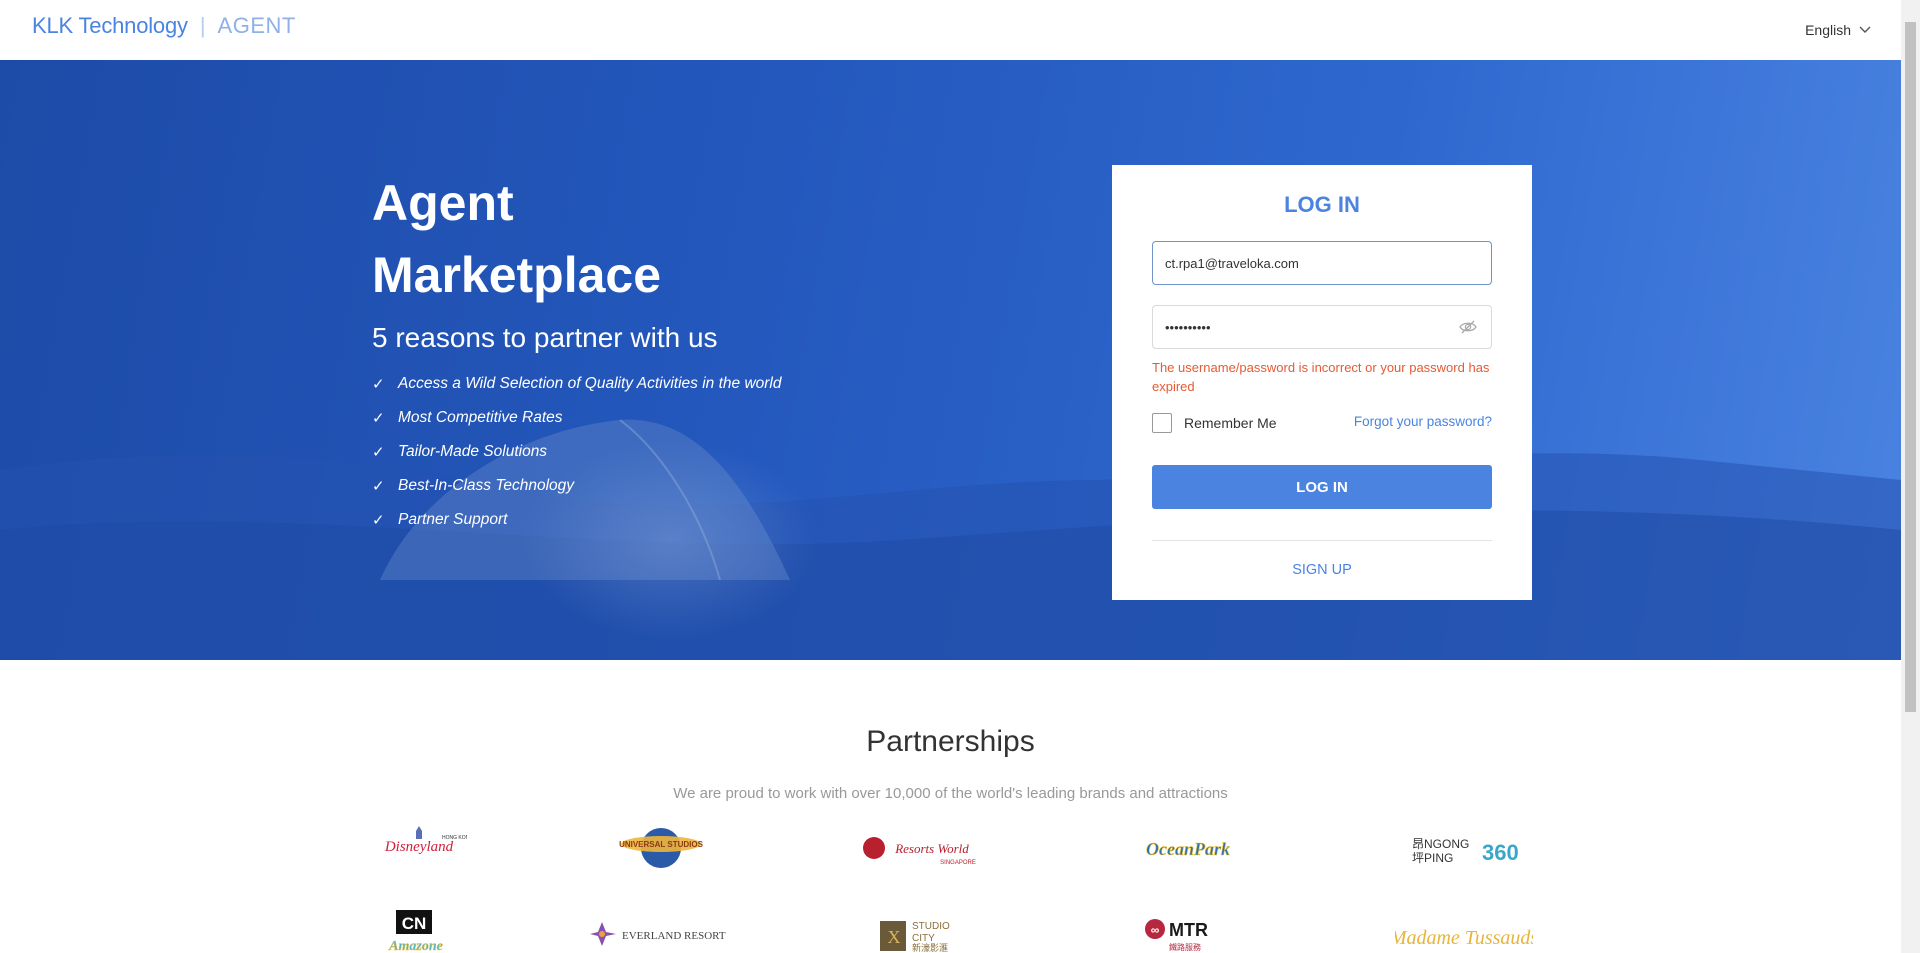  I want to click on page-scrollbar, so click(1910, 476).